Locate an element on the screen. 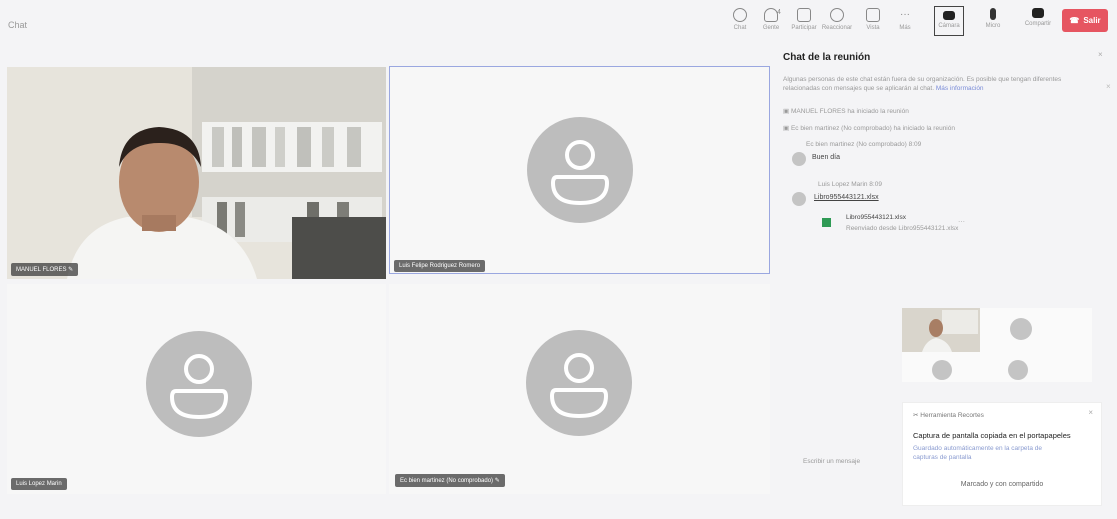 The height and width of the screenshot is (519, 1117). more-icon: ··· is located at coordinates (905, 14).